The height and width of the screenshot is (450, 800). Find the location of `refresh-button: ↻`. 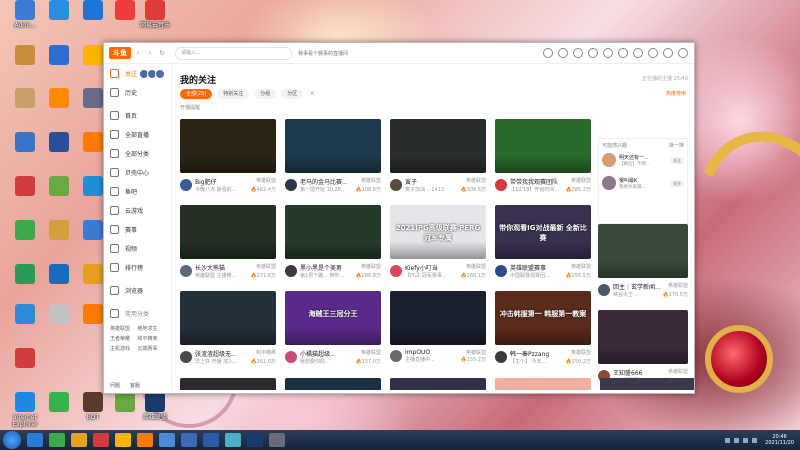

refresh-button: ↻ is located at coordinates (162, 53).